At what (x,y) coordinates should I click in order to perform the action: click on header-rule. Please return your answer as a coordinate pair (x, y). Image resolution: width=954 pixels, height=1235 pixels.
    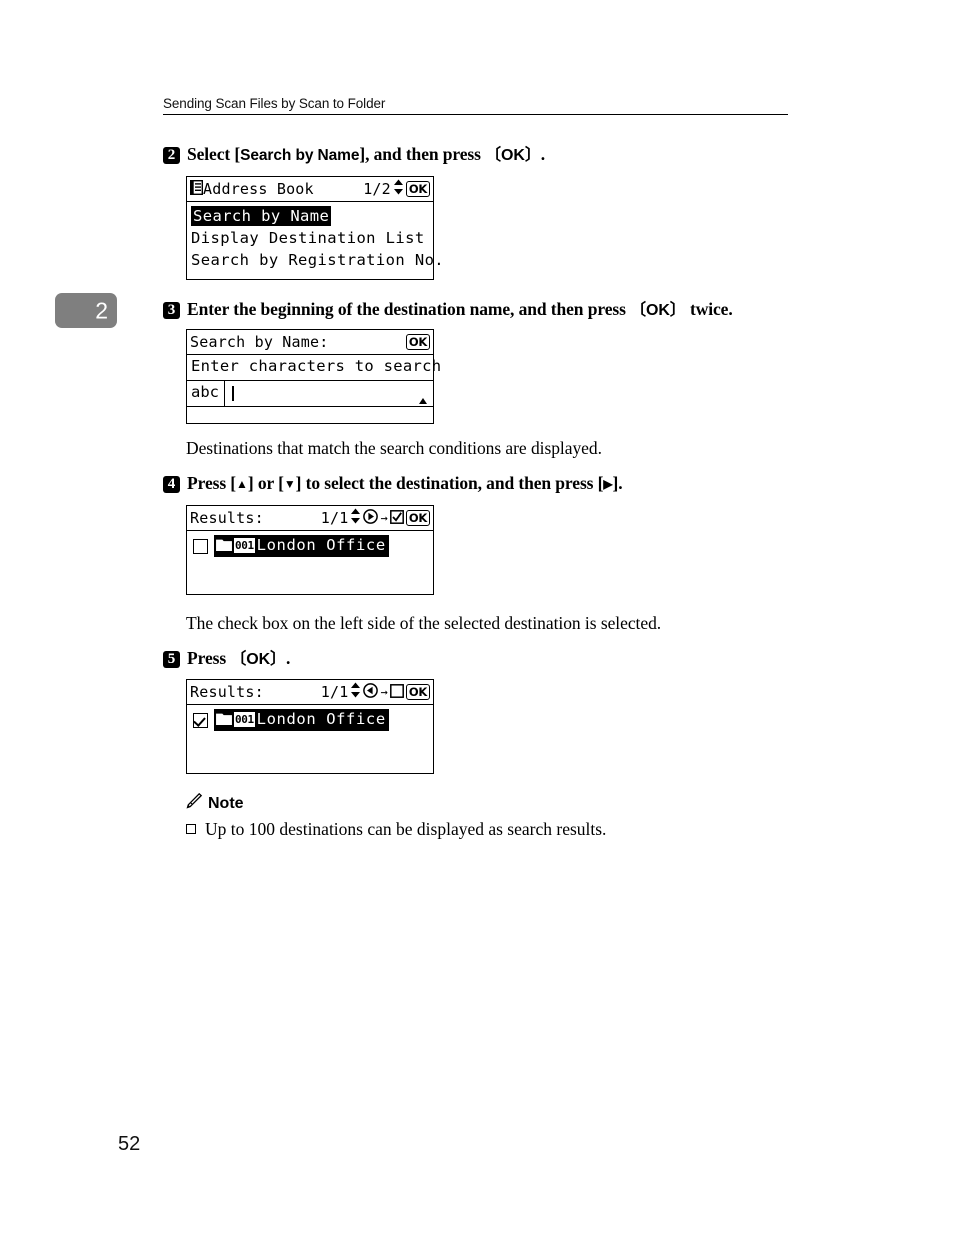
    Looking at the image, I should click on (475, 114).